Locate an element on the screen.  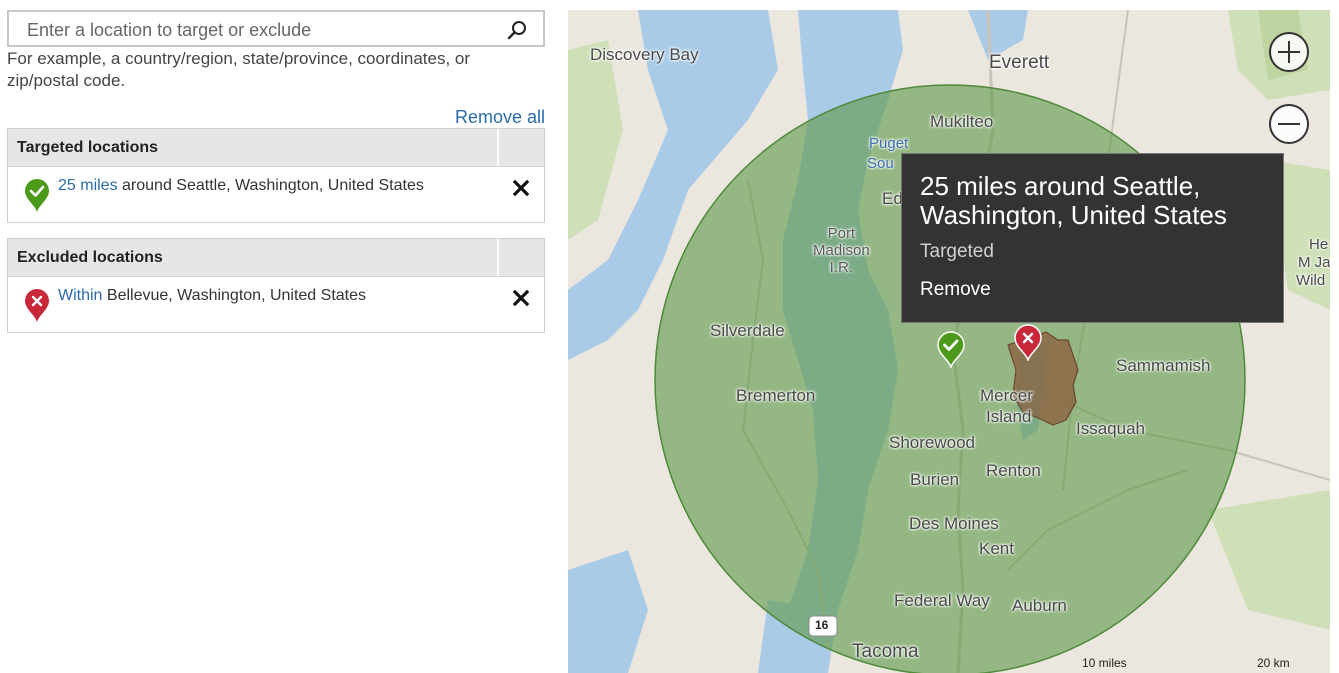
scale-km: 20 km is located at coordinates (1273, 663).